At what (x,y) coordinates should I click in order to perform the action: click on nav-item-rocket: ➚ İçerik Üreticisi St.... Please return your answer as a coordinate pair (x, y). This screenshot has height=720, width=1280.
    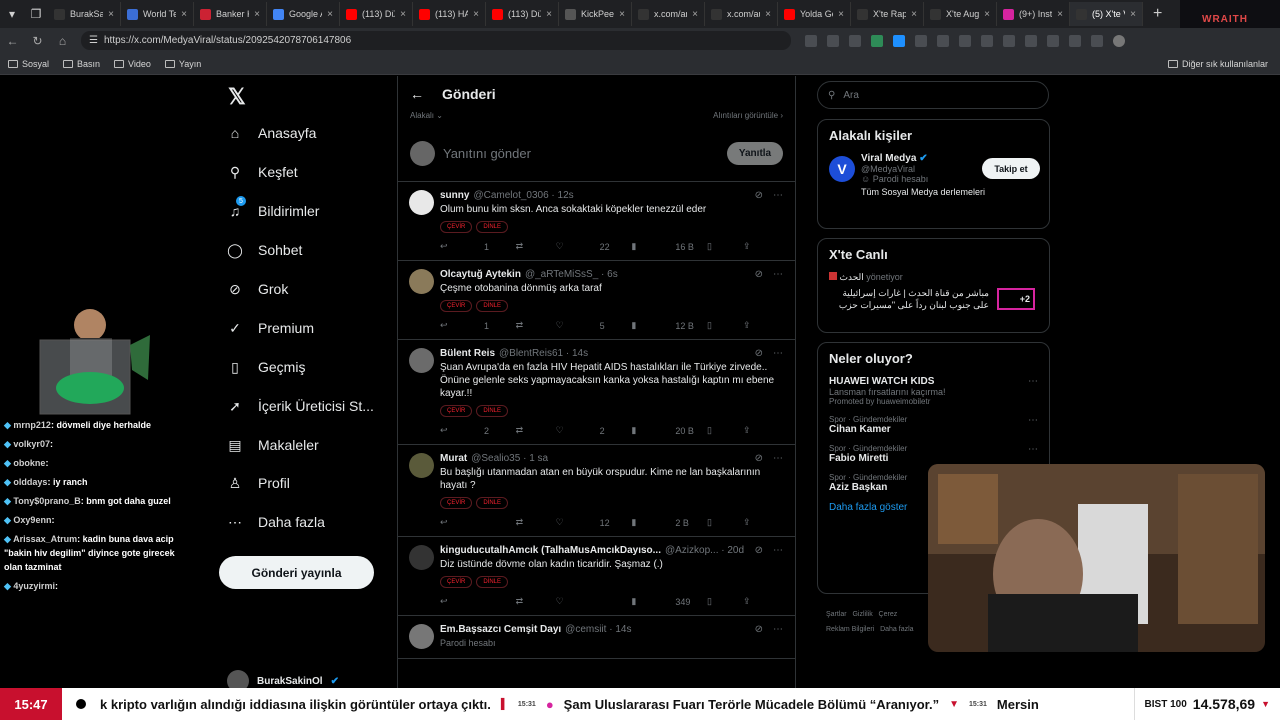
    Looking at the image, I should click on (300, 406).